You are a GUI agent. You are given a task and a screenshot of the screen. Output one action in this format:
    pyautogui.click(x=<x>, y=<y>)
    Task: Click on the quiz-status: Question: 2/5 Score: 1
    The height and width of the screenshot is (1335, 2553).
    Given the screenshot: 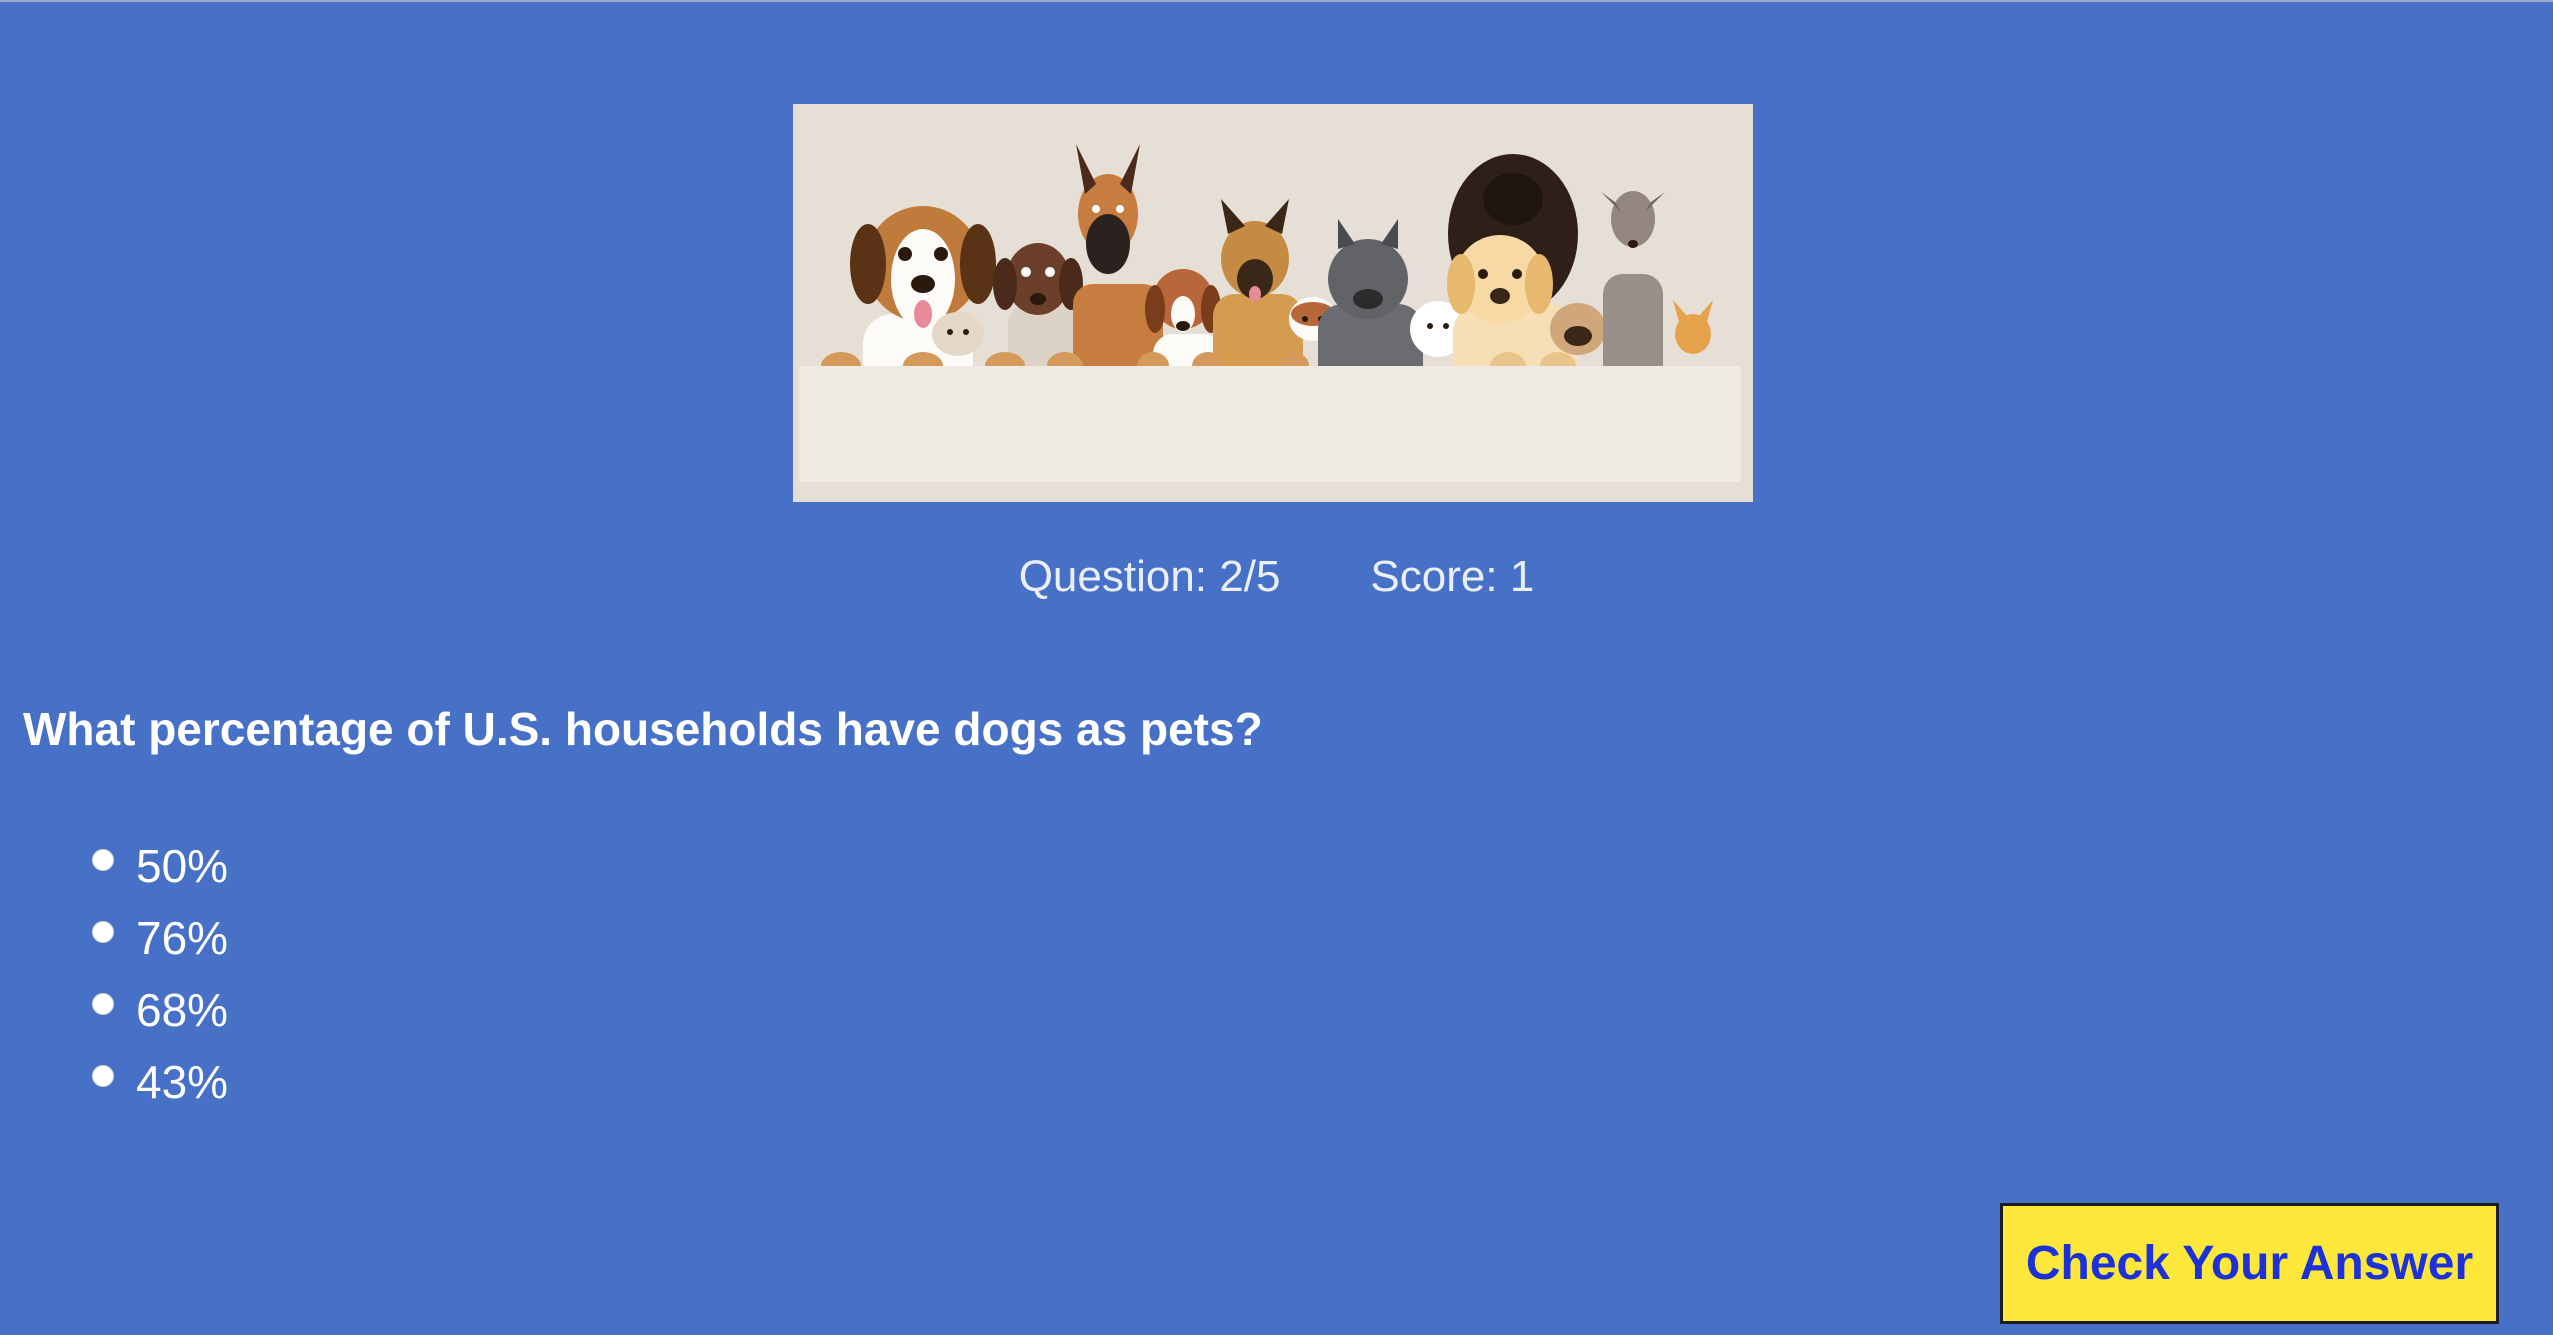 What is the action you would take?
    pyautogui.click(x=1276, y=577)
    